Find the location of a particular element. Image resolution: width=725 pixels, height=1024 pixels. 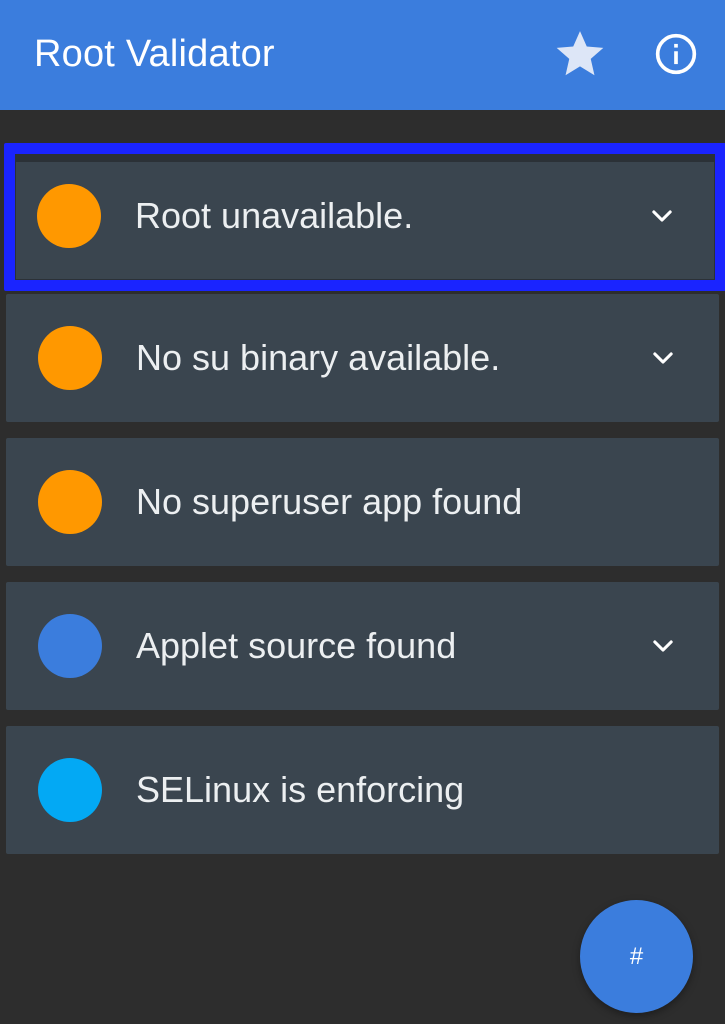

app-bar: Root Validator is located at coordinates (362, 55).